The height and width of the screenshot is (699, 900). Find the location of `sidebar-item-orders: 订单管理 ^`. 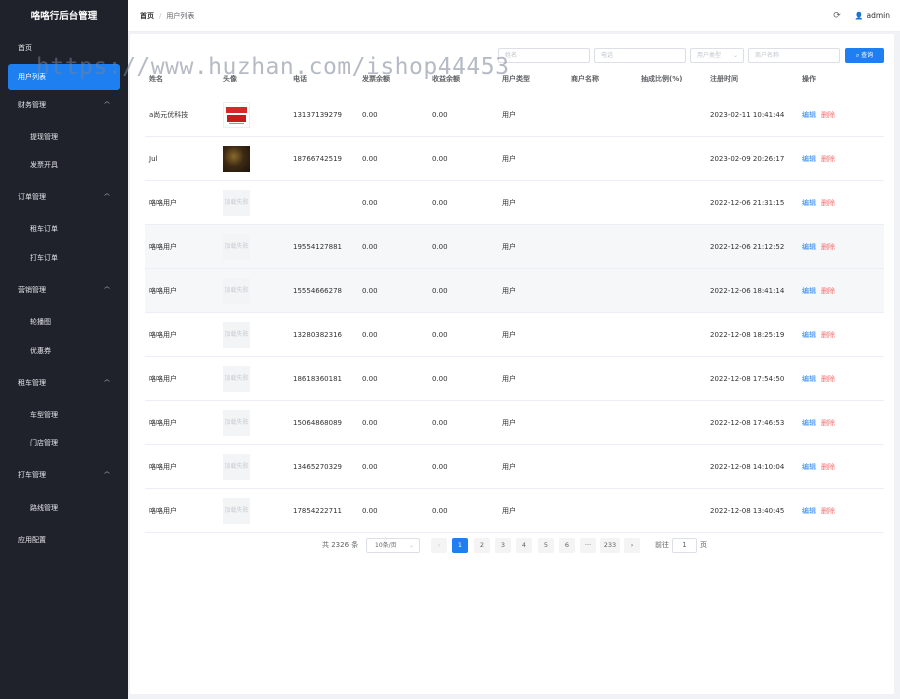

sidebar-item-orders: 订单管理 ^ is located at coordinates (64, 197).